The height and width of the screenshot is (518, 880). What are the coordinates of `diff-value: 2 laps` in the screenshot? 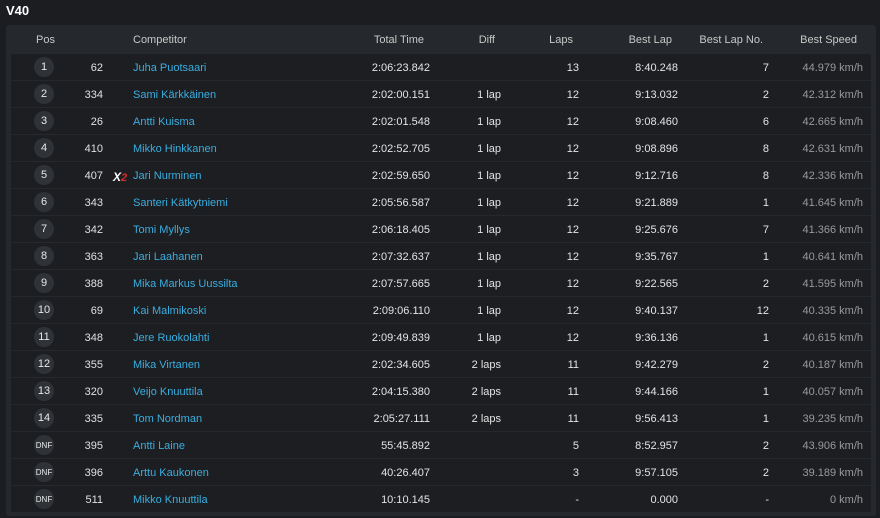 It's located at (486, 419).